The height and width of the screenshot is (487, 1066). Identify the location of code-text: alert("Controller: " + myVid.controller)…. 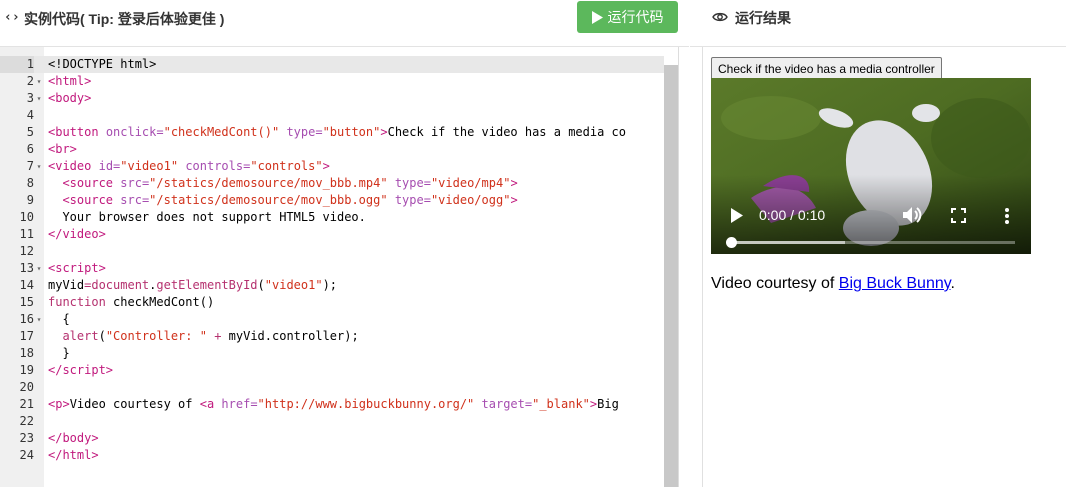
(210, 336).